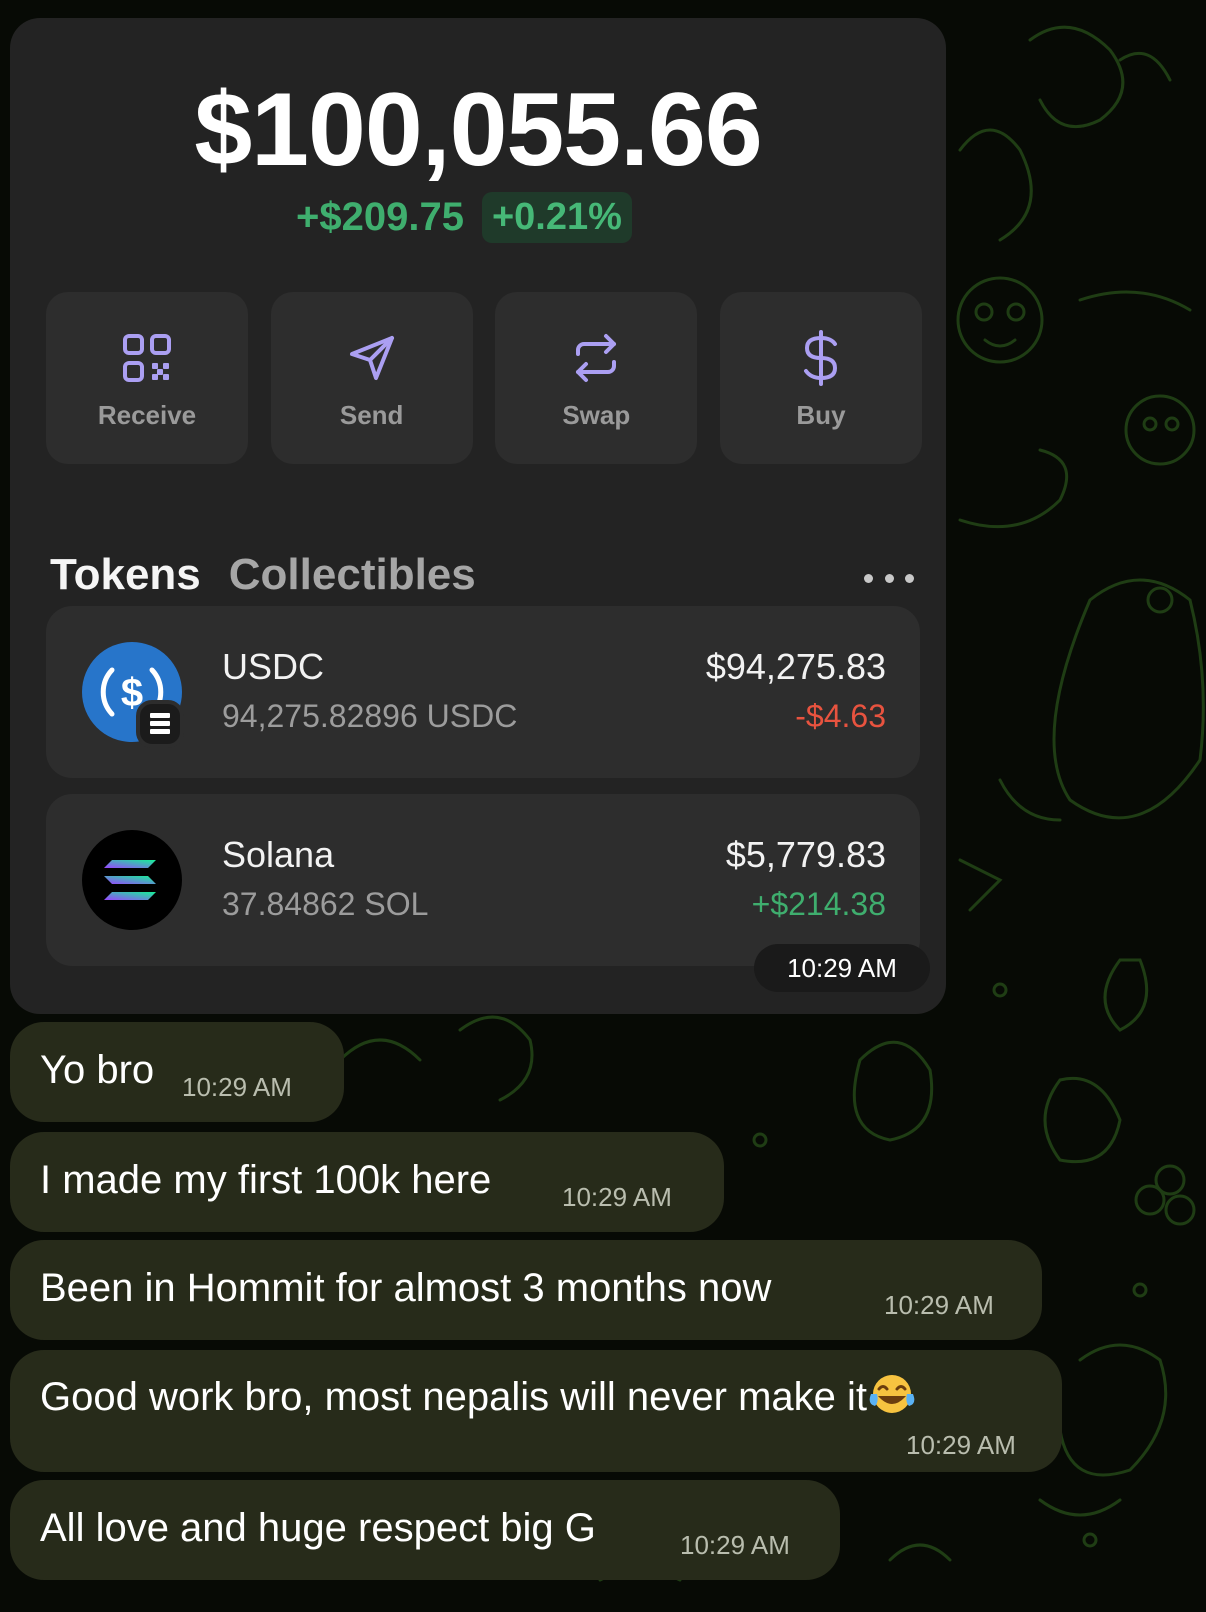 The image size is (1206, 1612). I want to click on token-row-solana: Solana 37.84862 SOL $5,779.83 +$214.38, so click(483, 880).